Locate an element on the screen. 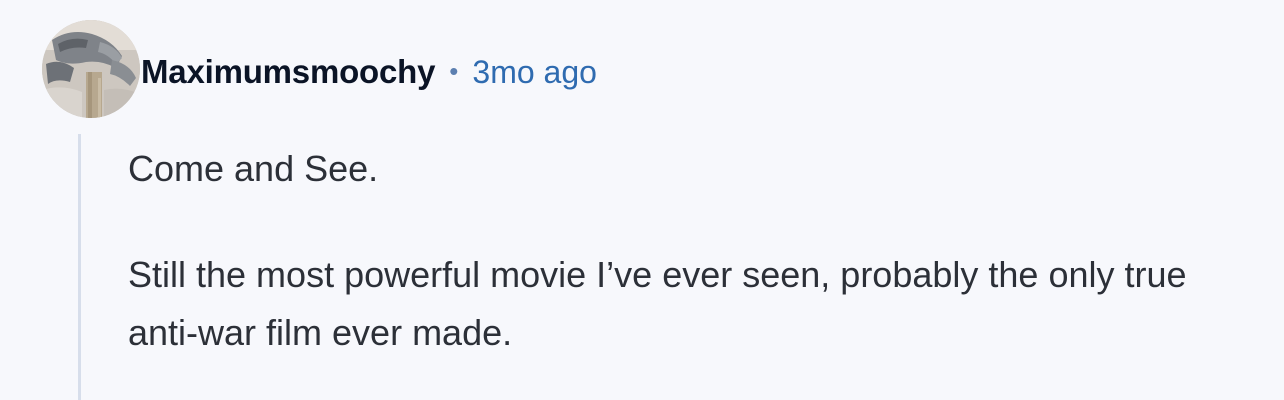  author-name: Maximumsmoochy is located at coordinates (288, 72).